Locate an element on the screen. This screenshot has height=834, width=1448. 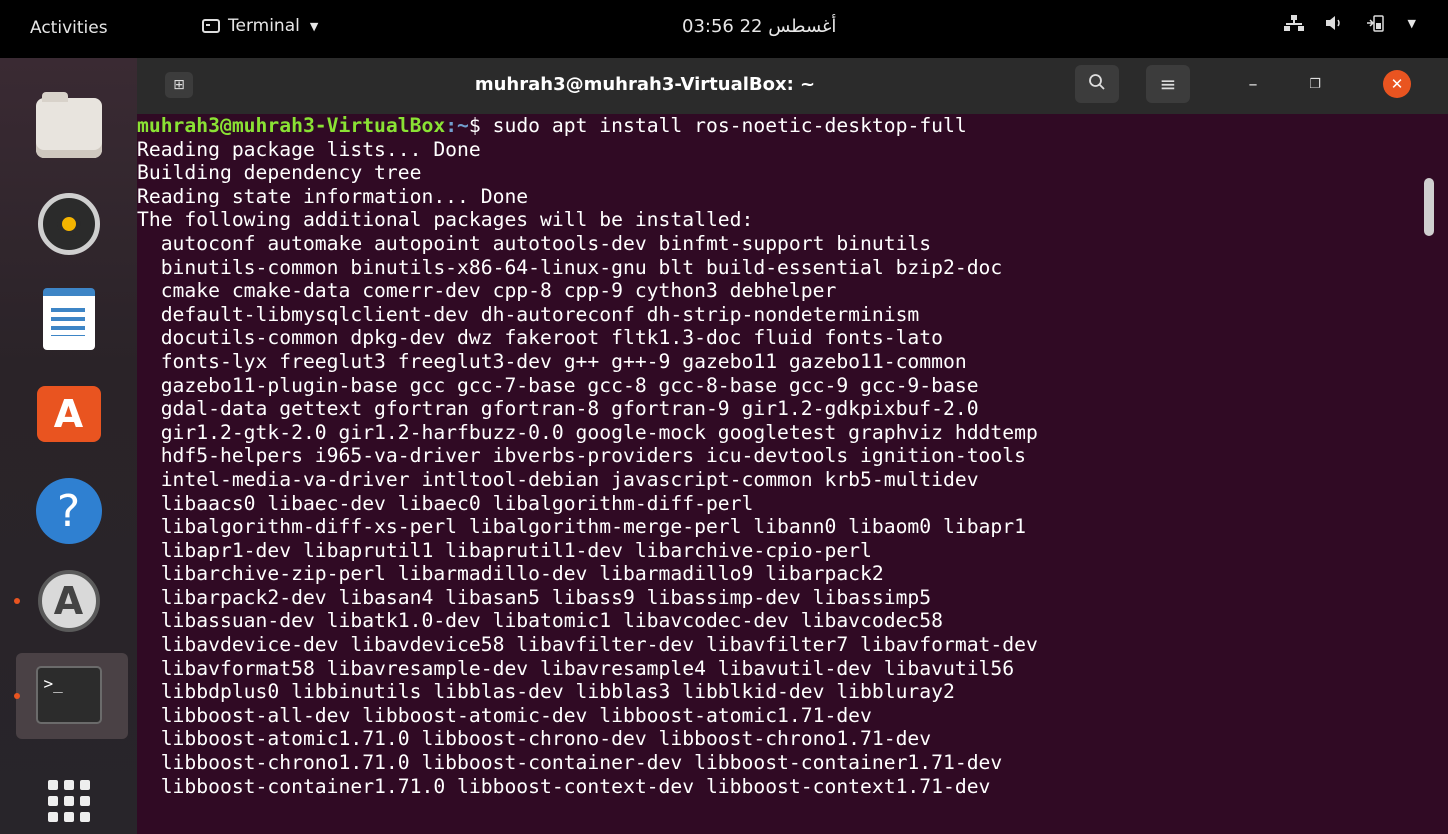
app-menu-label: Terminal is located at coordinates (264, 26).